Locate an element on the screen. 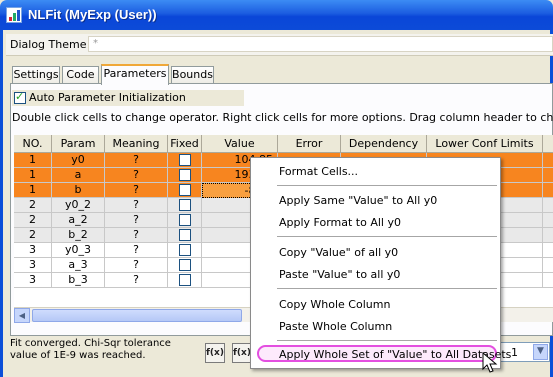 This screenshot has height=377, width=553. window-title: NLFit (MyExp (User)) is located at coordinates (92, 14).